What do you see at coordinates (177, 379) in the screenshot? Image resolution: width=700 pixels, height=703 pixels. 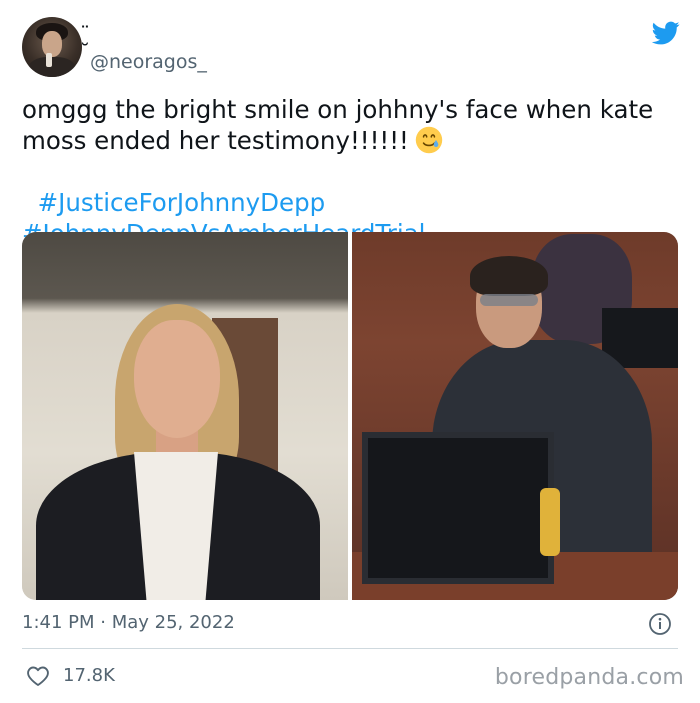 I see `photo-face` at bounding box center [177, 379].